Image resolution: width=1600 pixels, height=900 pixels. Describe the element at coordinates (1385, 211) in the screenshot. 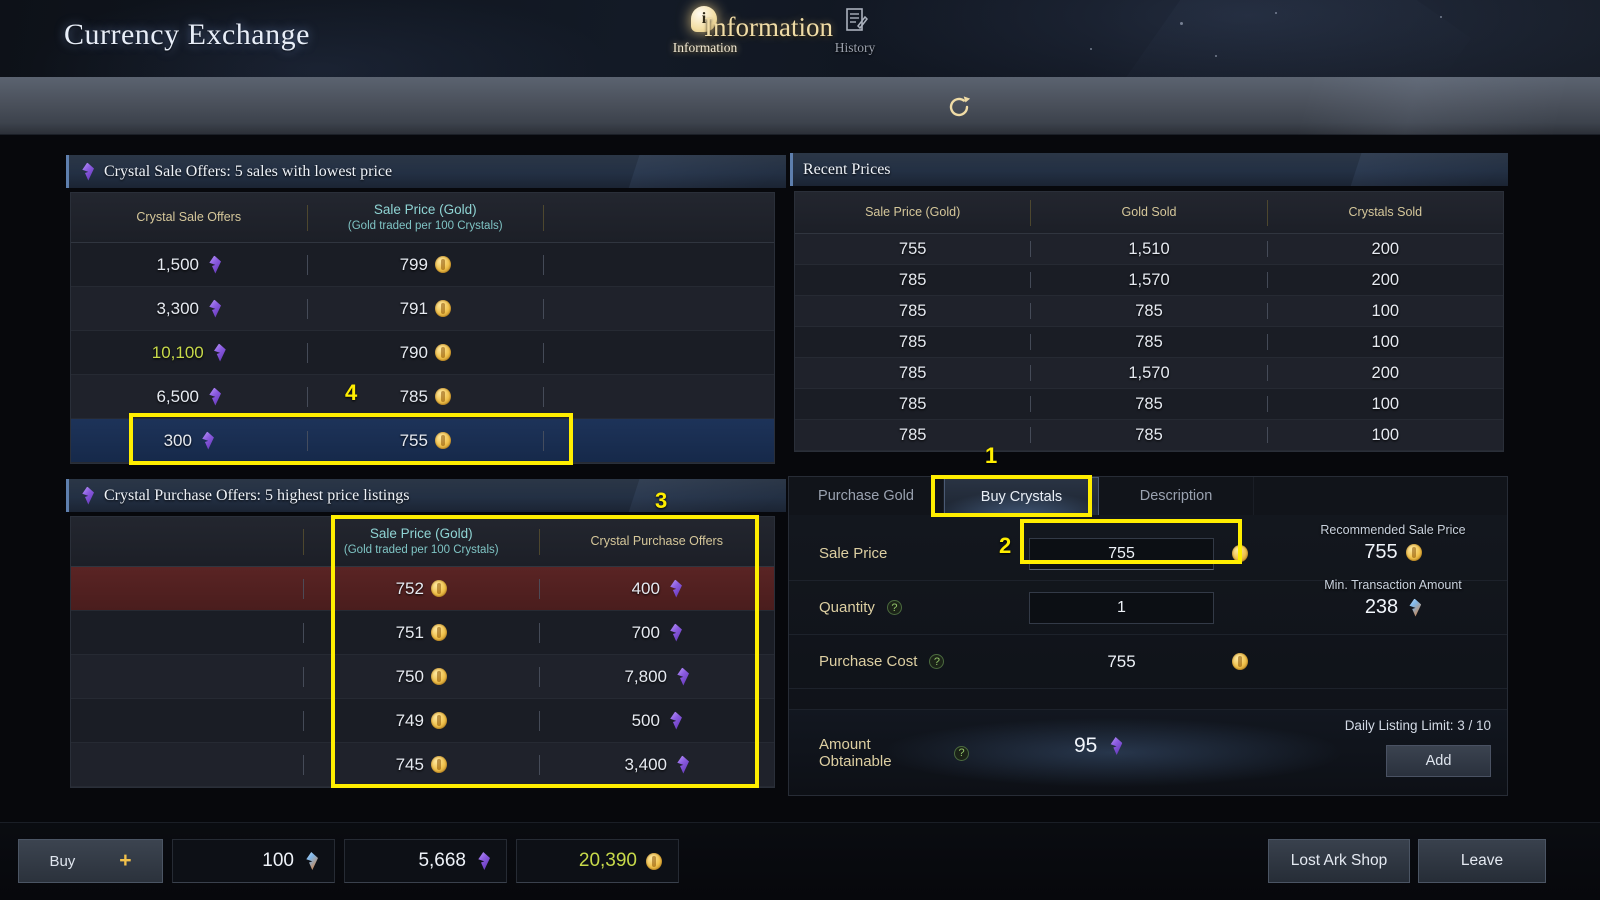

I see `col-crystals-sold: Crystals Sold` at that location.